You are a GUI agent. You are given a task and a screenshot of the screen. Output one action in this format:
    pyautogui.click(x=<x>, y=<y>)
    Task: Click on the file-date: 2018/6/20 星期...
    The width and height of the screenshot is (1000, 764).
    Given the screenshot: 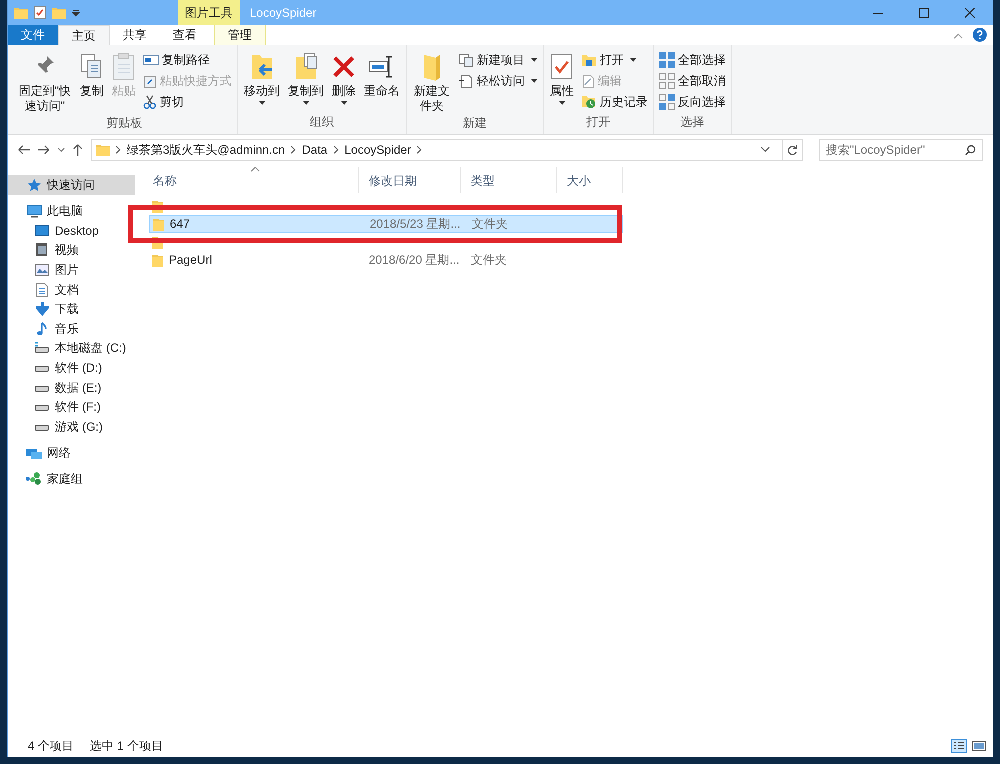 What is the action you would take?
    pyautogui.click(x=414, y=260)
    